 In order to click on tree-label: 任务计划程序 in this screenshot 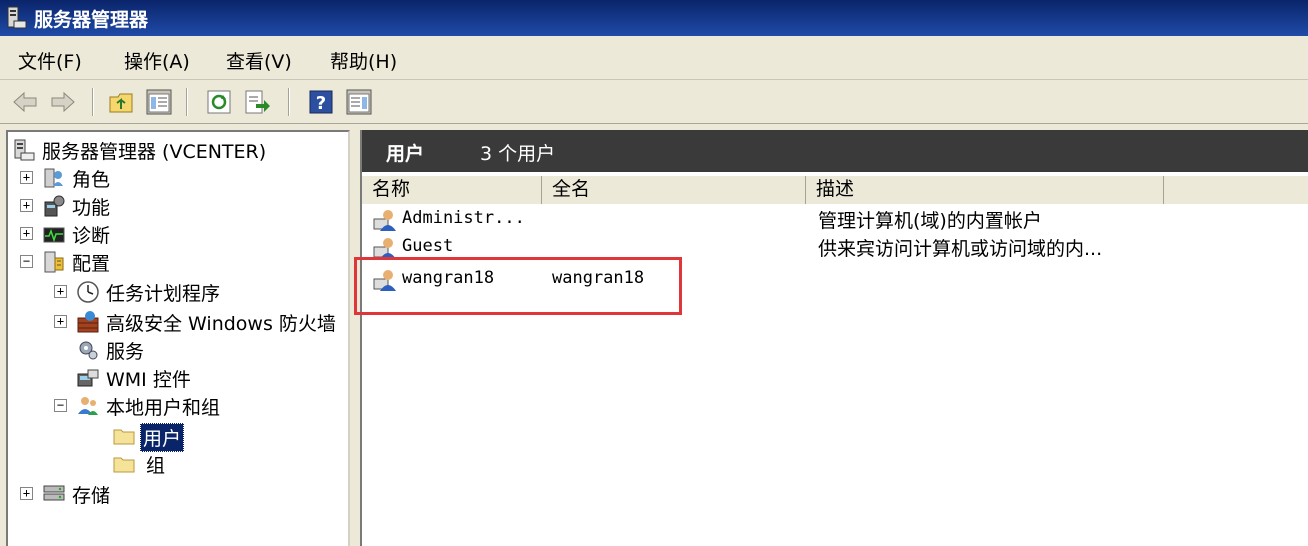, I will do `click(163, 294)`.